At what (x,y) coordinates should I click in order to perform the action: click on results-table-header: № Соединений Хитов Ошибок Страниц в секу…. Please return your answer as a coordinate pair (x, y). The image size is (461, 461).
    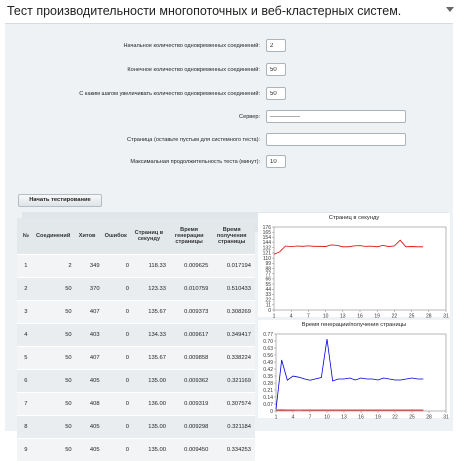
    Looking at the image, I should click on (136, 236).